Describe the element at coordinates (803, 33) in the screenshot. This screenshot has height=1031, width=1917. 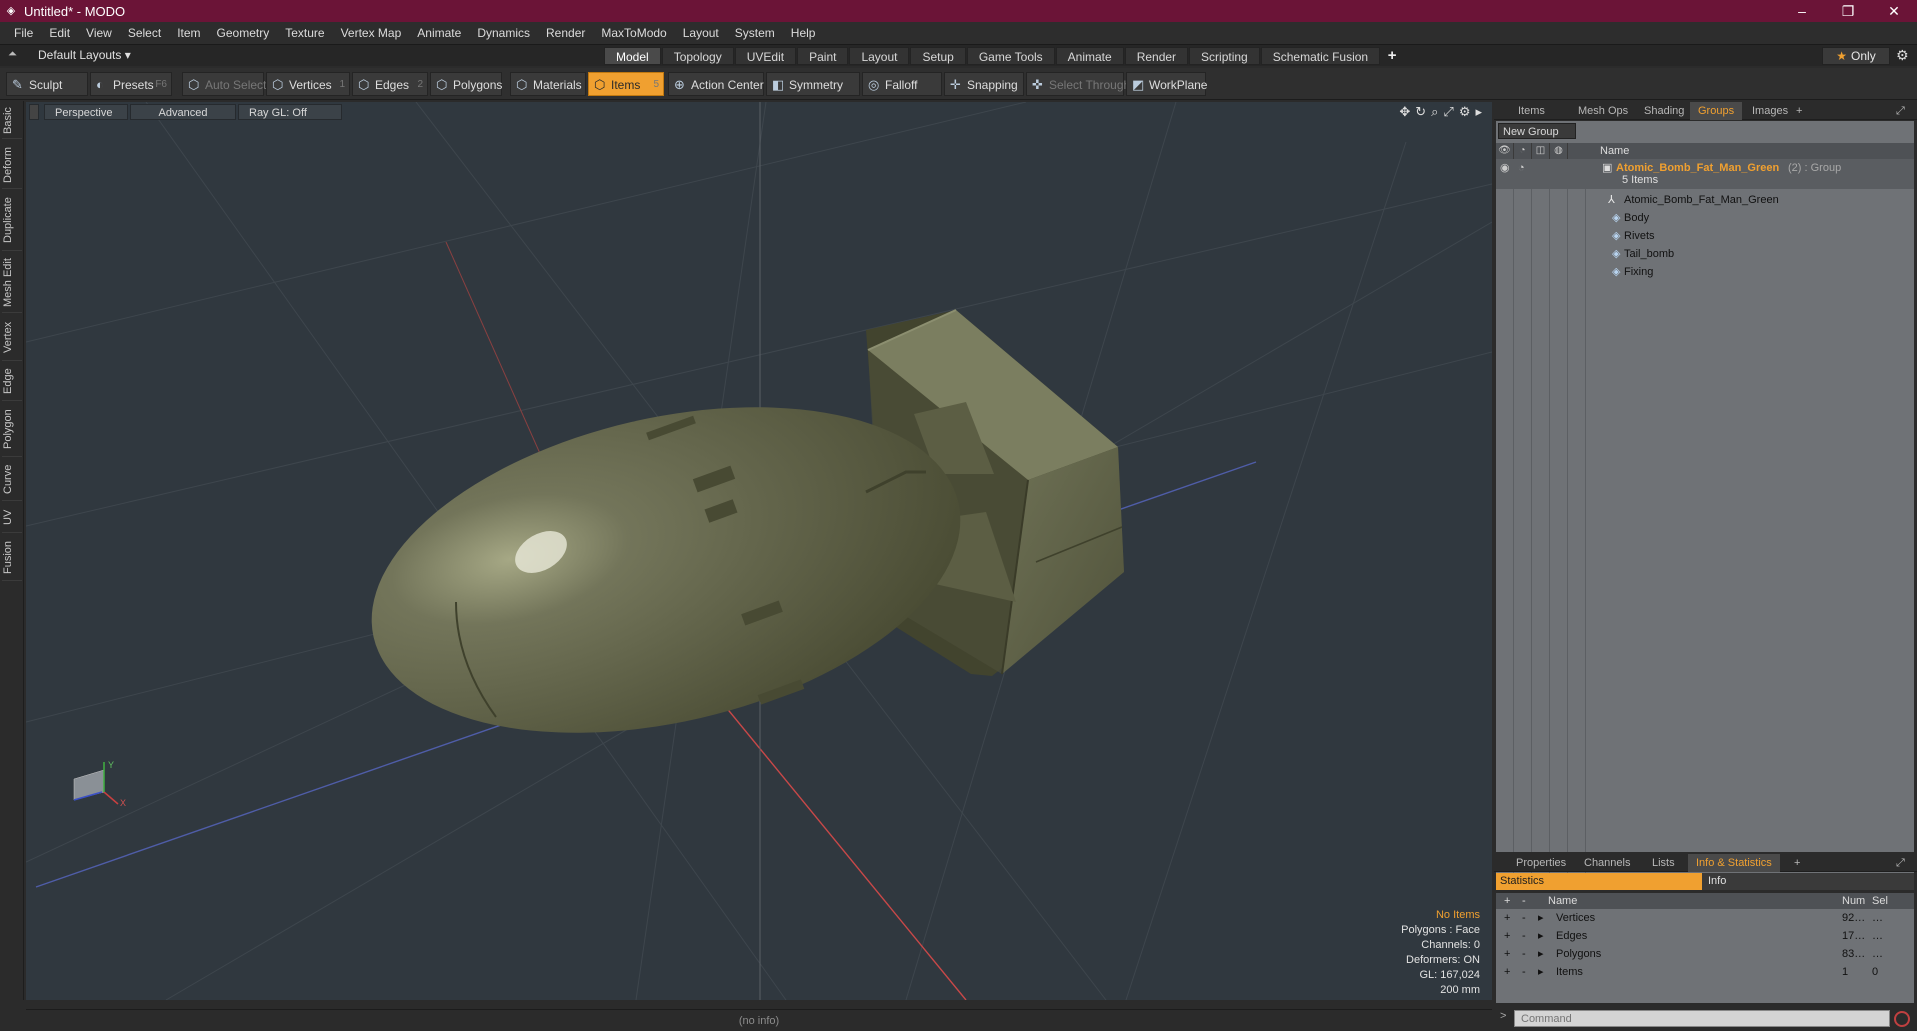
I see `menu-help: Help` at that location.